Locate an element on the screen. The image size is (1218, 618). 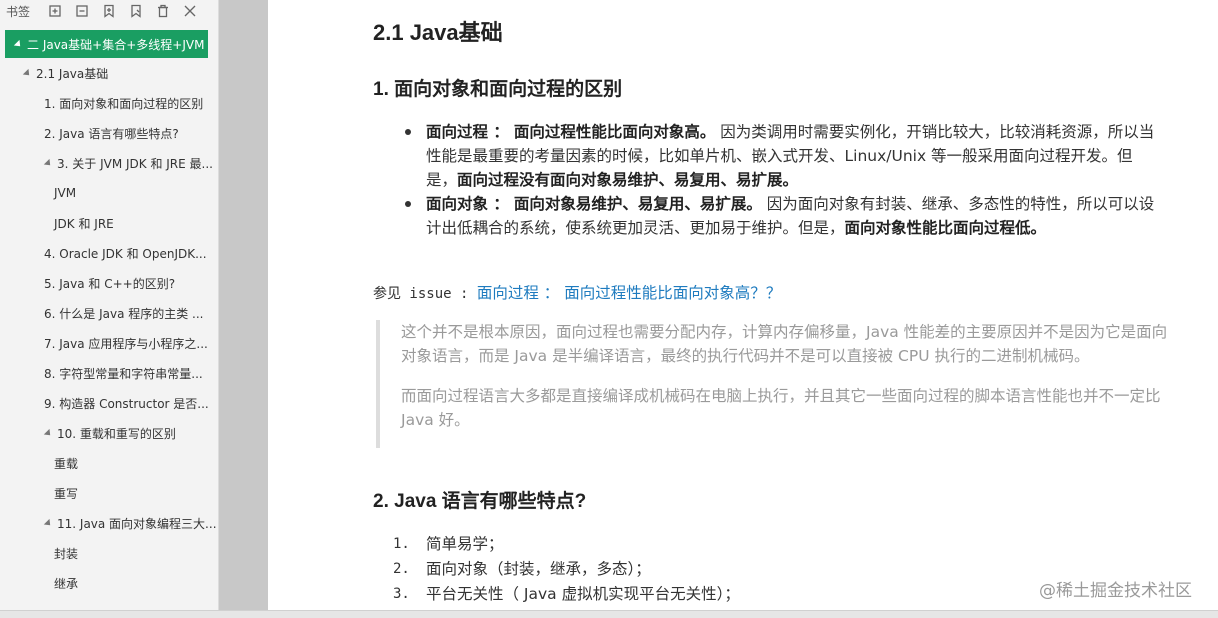
bookmark-item: 2. Java 语言有哪些特点? is located at coordinates (109, 133).